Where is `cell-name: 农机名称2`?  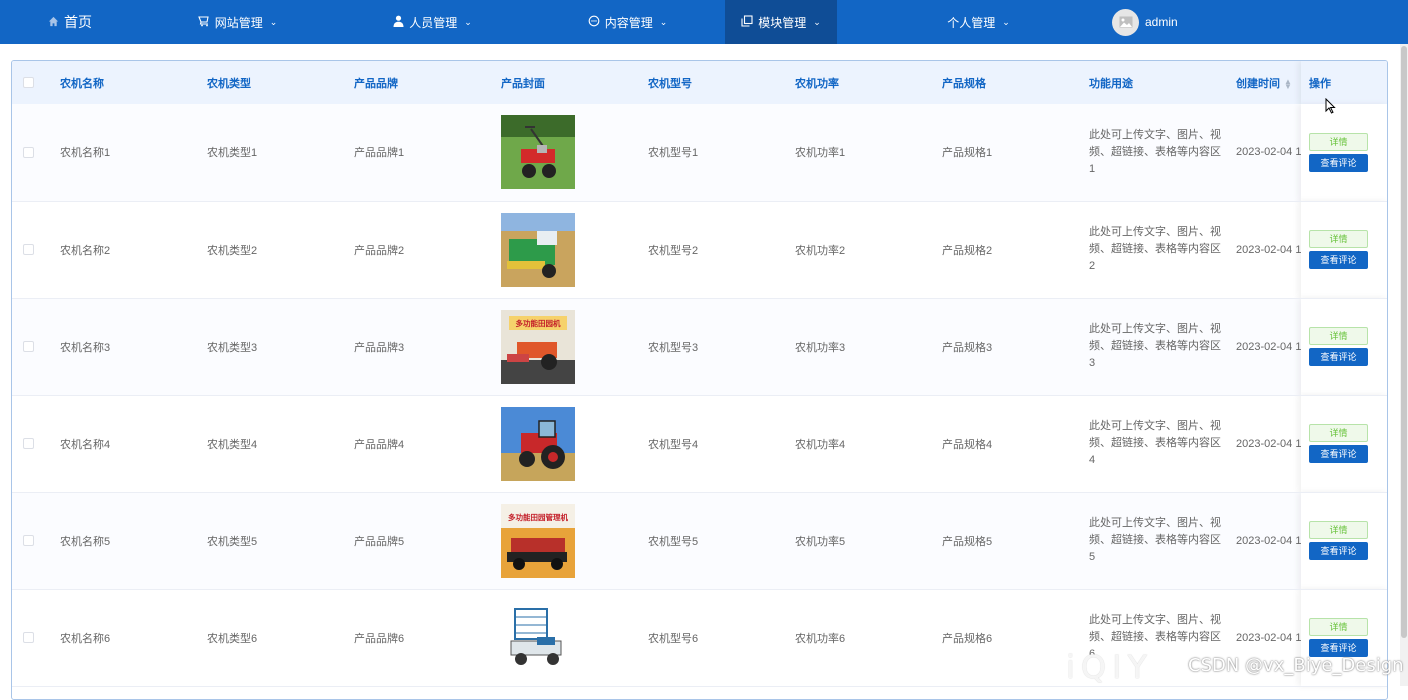
cell-name: 农机名称2 is located at coordinates (85, 250).